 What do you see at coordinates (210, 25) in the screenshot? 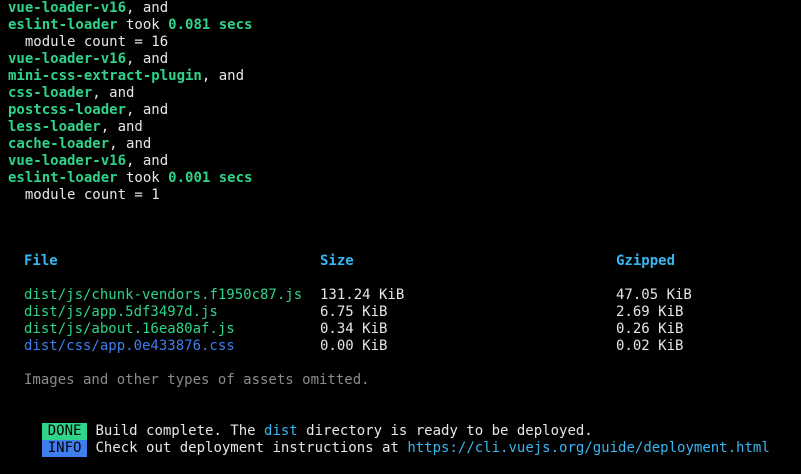
I see `log-segment: 0.081 secs` at bounding box center [210, 25].